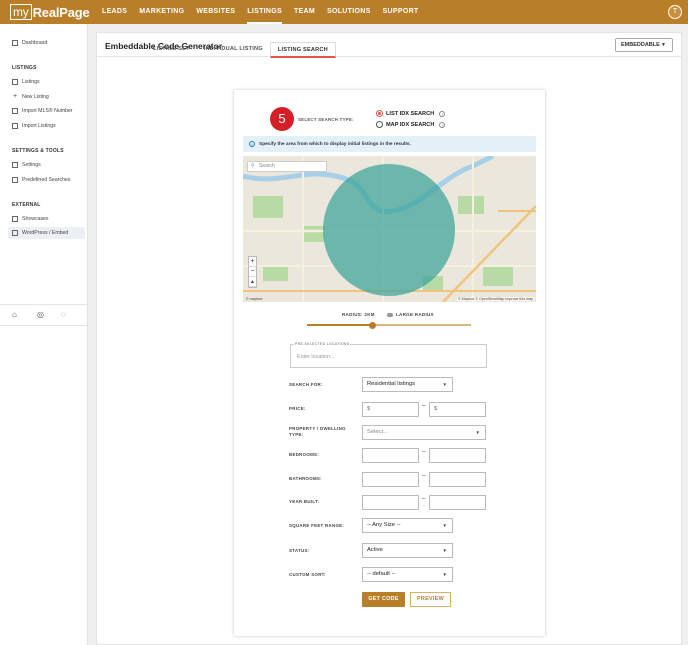 The height and width of the screenshot is (645, 688). Describe the element at coordinates (39, 126) in the screenshot. I see `sidebar-item-label: Import Listings` at that location.